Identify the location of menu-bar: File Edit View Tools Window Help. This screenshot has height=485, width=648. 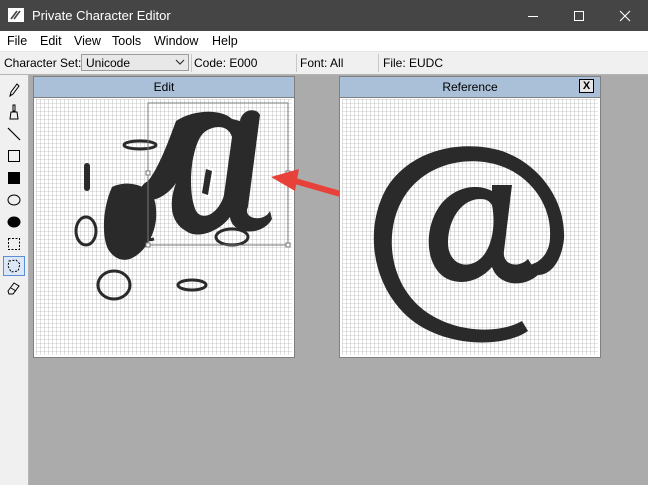
(324, 41).